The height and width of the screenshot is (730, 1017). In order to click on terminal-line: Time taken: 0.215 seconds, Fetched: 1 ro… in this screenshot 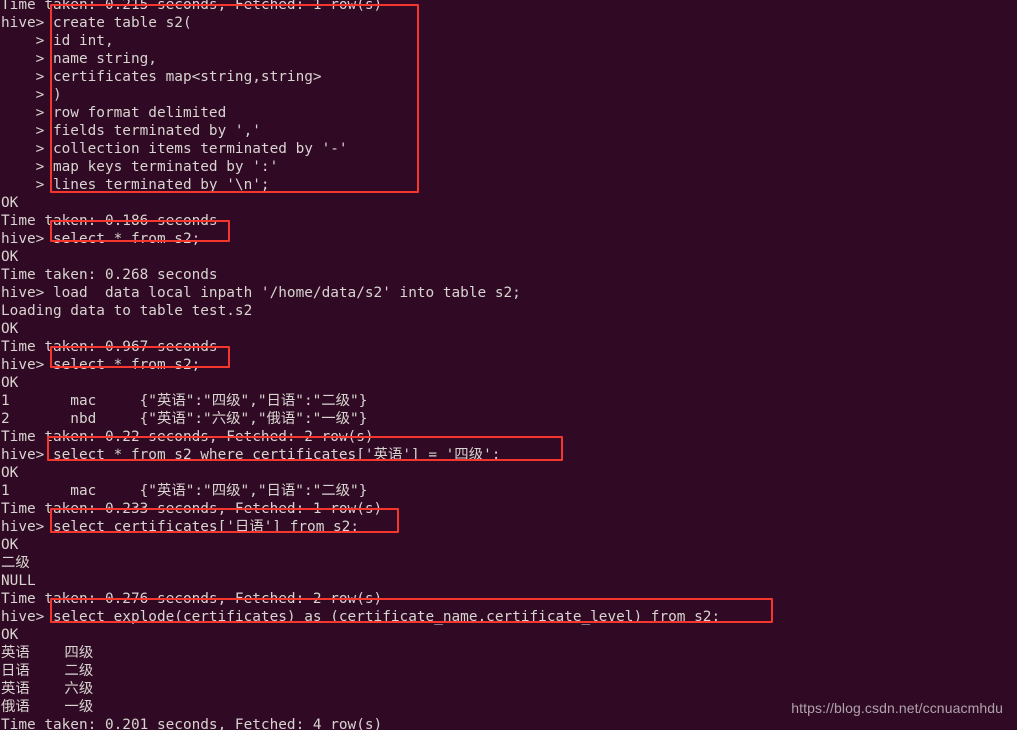, I will do `click(192, 6)`.